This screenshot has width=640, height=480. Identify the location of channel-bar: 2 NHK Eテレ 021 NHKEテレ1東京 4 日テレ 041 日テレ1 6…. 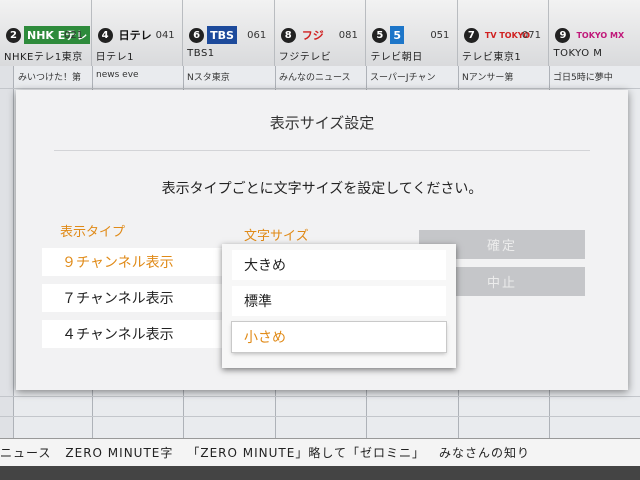
(320, 33).